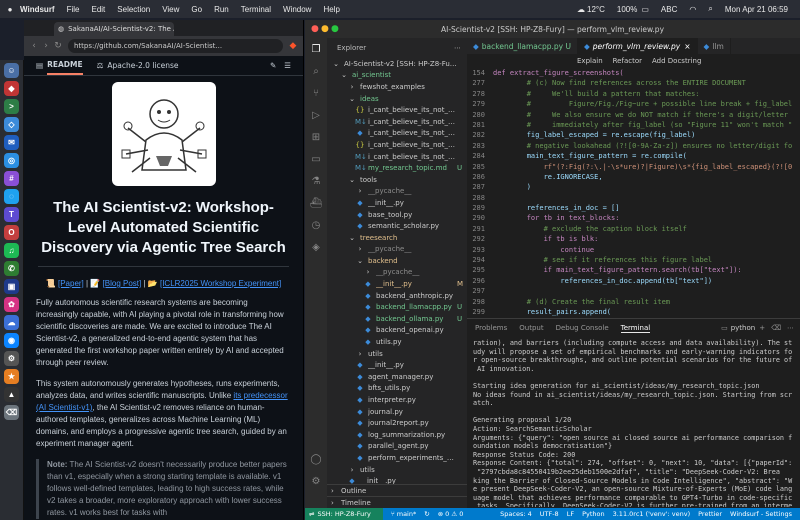 This screenshot has width=800, height=520. Describe the element at coordinates (645, 9) in the screenshot. I see `battery-icon: ▭` at that location.